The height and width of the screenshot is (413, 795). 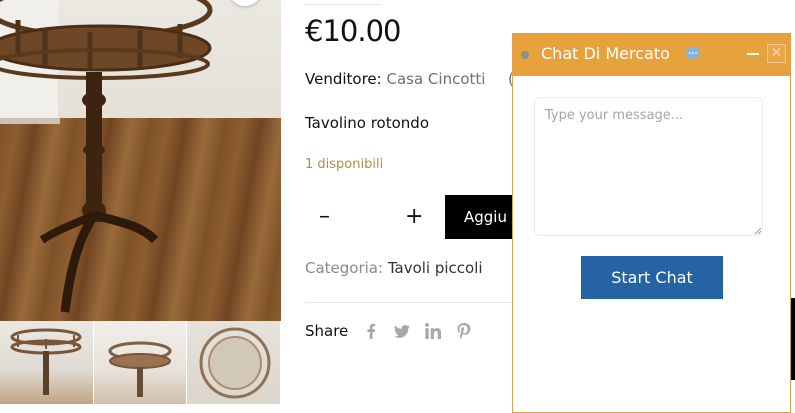 I want to click on quantity-stepper: – +, so click(x=370, y=218).